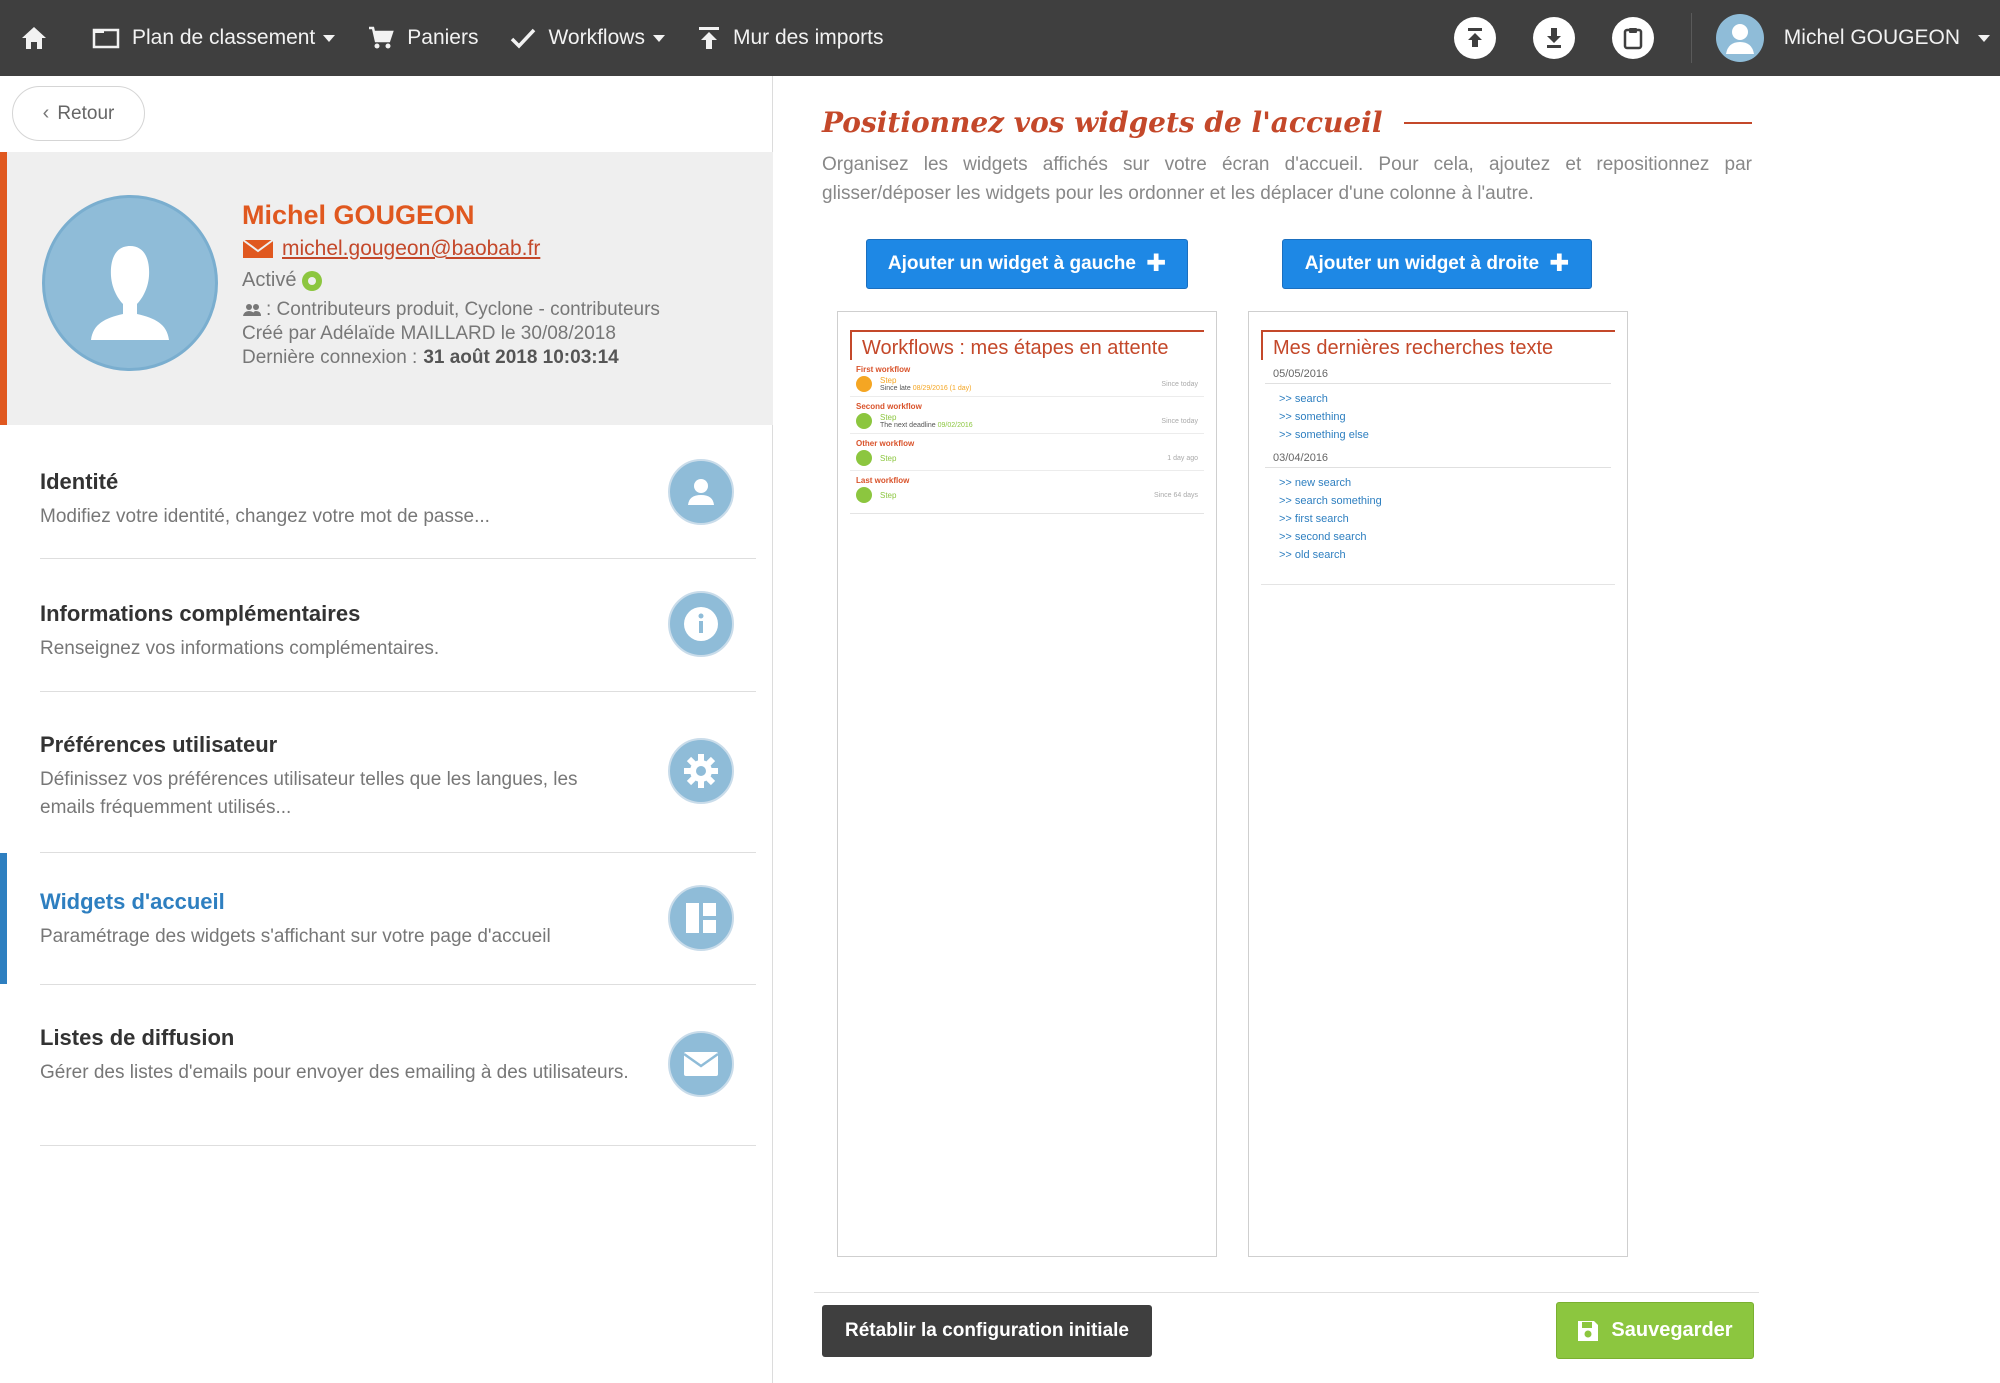 The height and width of the screenshot is (1383, 2000). Describe the element at coordinates (1286, 1292) in the screenshot. I see `footer-divider` at that location.